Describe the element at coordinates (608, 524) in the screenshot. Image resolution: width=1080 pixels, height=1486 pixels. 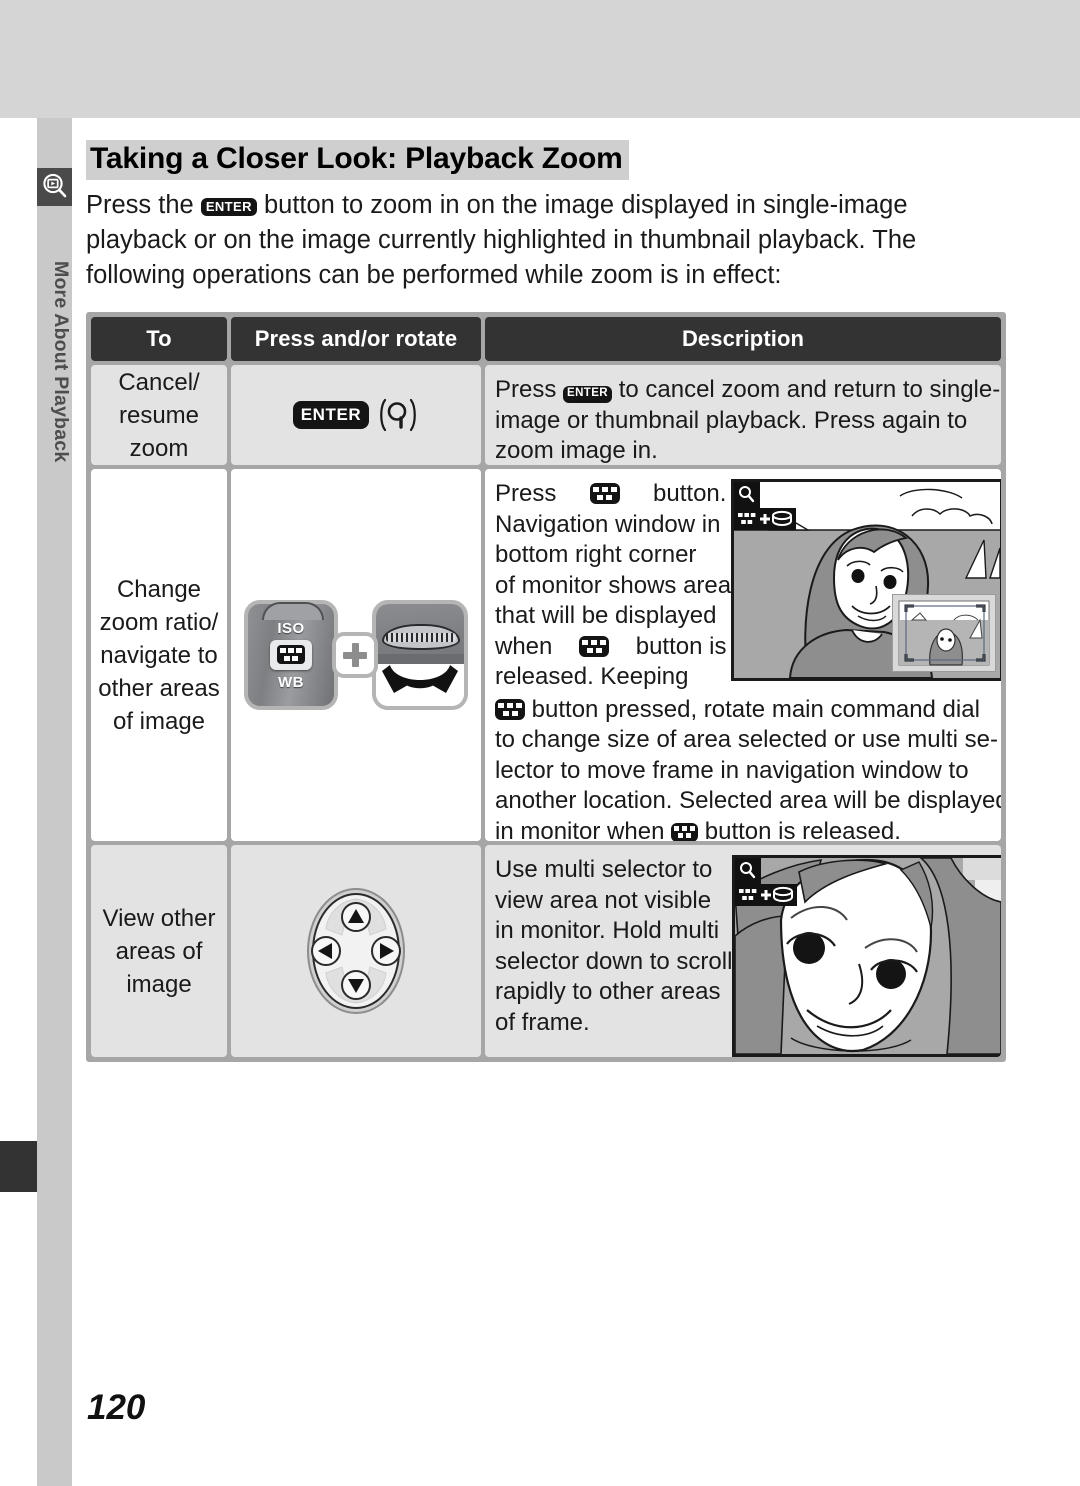
I see `row2-desc-line-2: Navigation window in` at that location.